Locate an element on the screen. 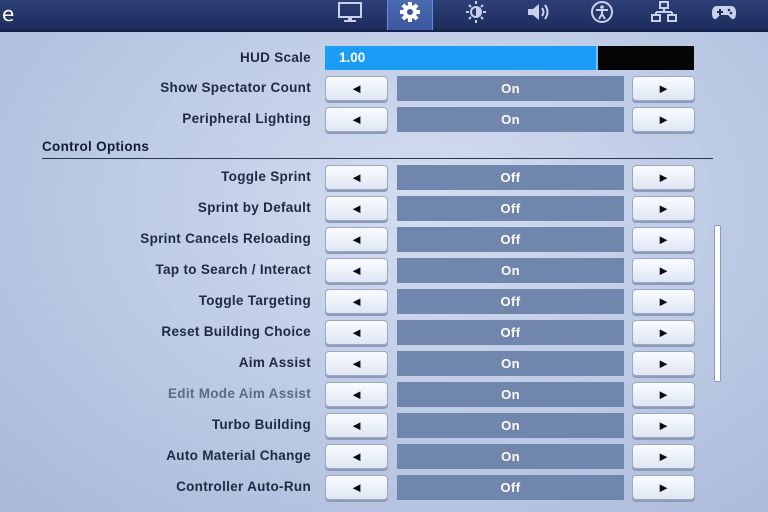  controller-icon is located at coordinates (724, 14).